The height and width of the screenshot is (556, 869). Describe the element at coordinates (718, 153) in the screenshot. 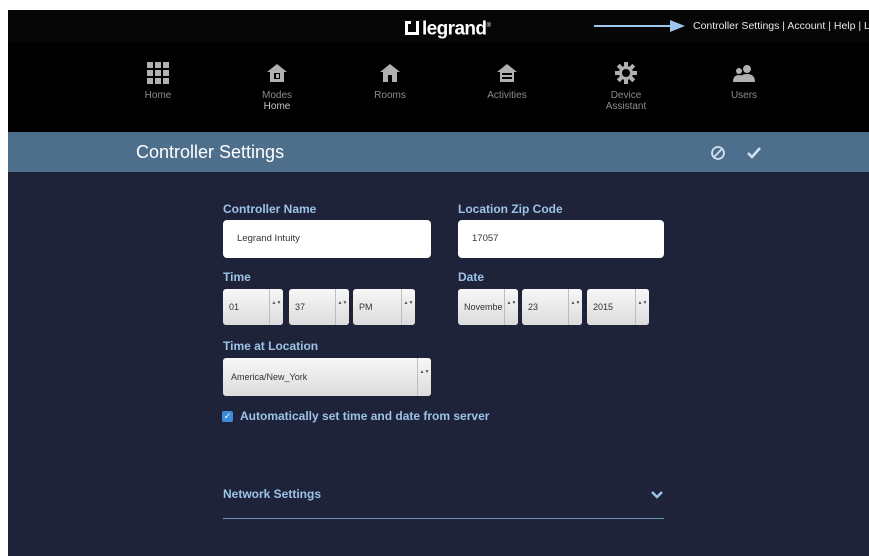

I see `cancel-icon` at that location.